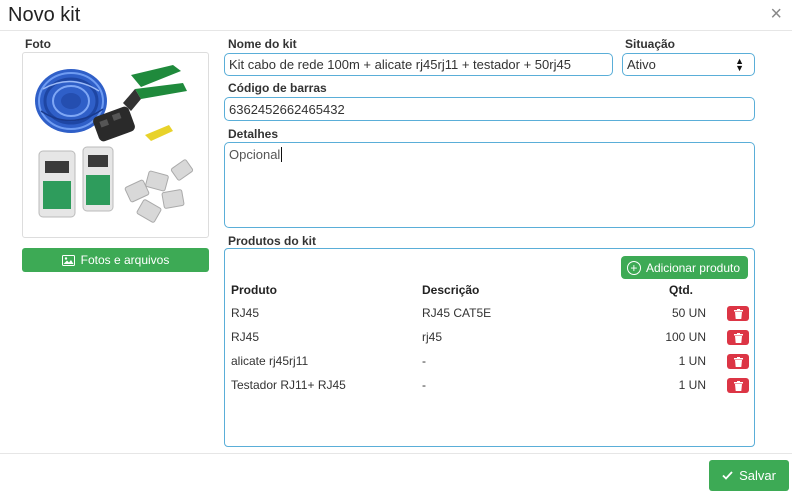 The height and width of the screenshot is (494, 792). Describe the element at coordinates (489, 185) in the screenshot. I see `details-textarea: Opcional` at that location.